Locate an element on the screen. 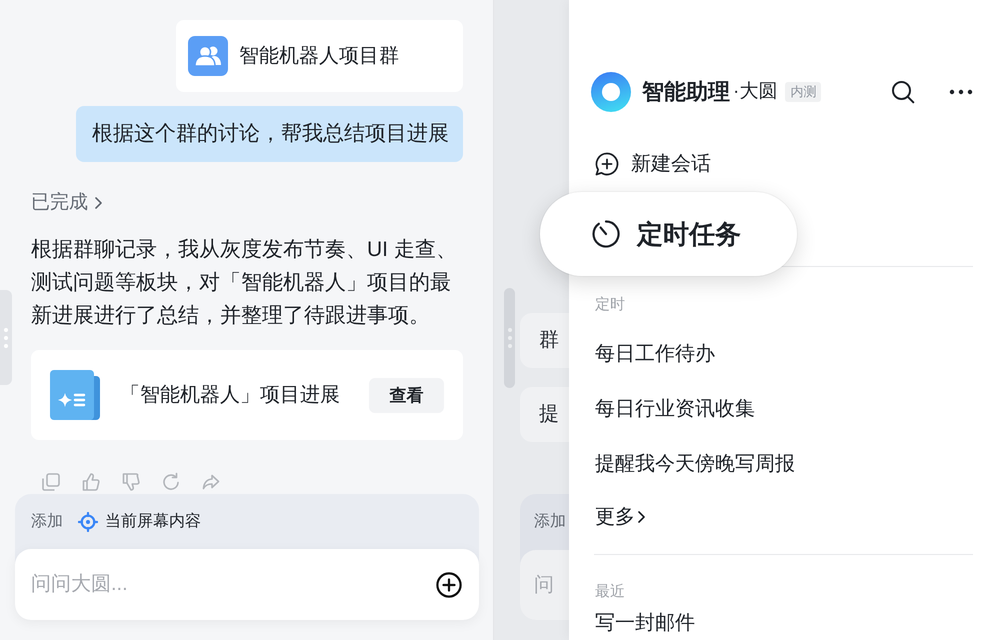  chat-plus-icon is located at coordinates (607, 164).